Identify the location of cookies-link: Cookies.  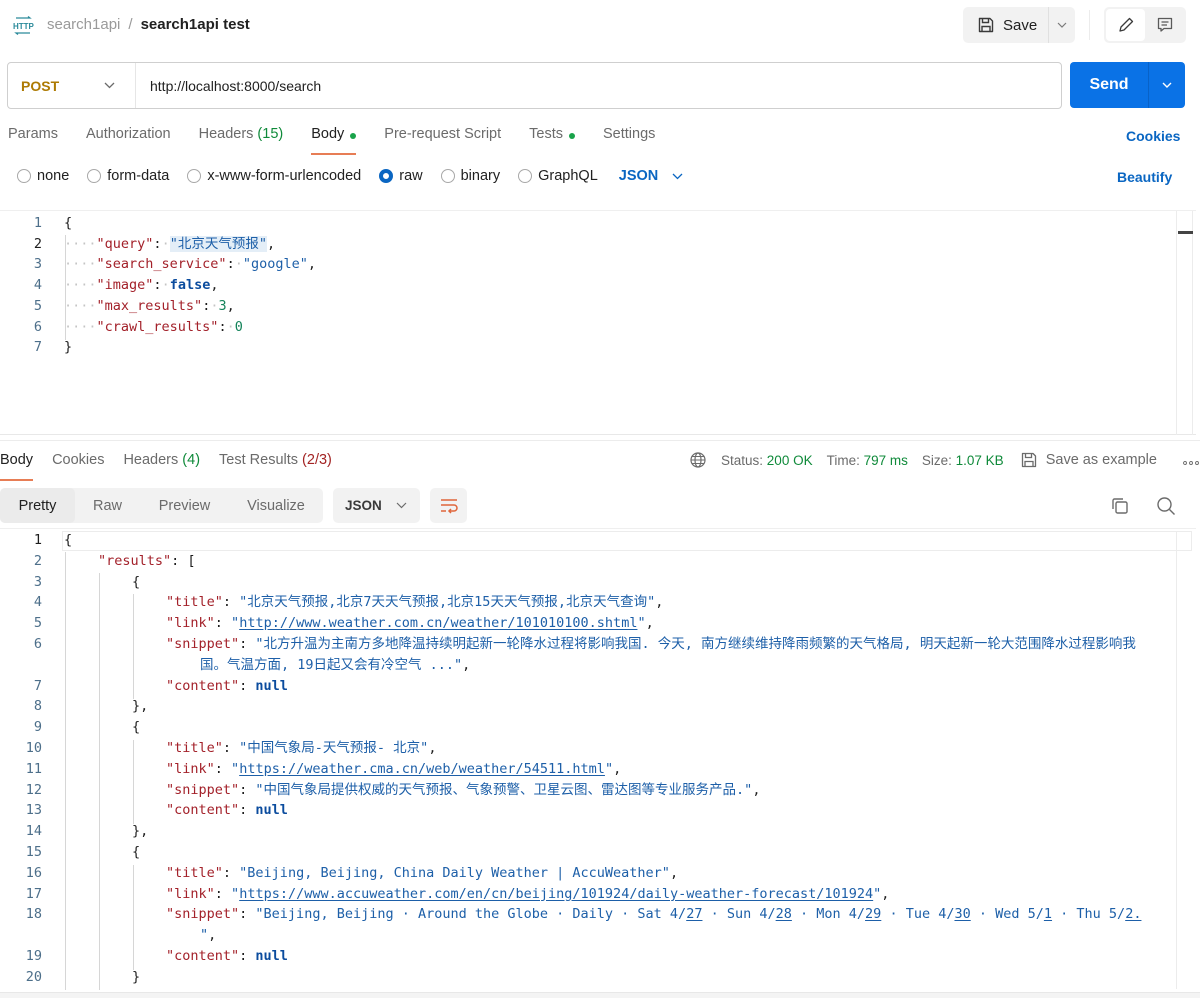
(1153, 136).